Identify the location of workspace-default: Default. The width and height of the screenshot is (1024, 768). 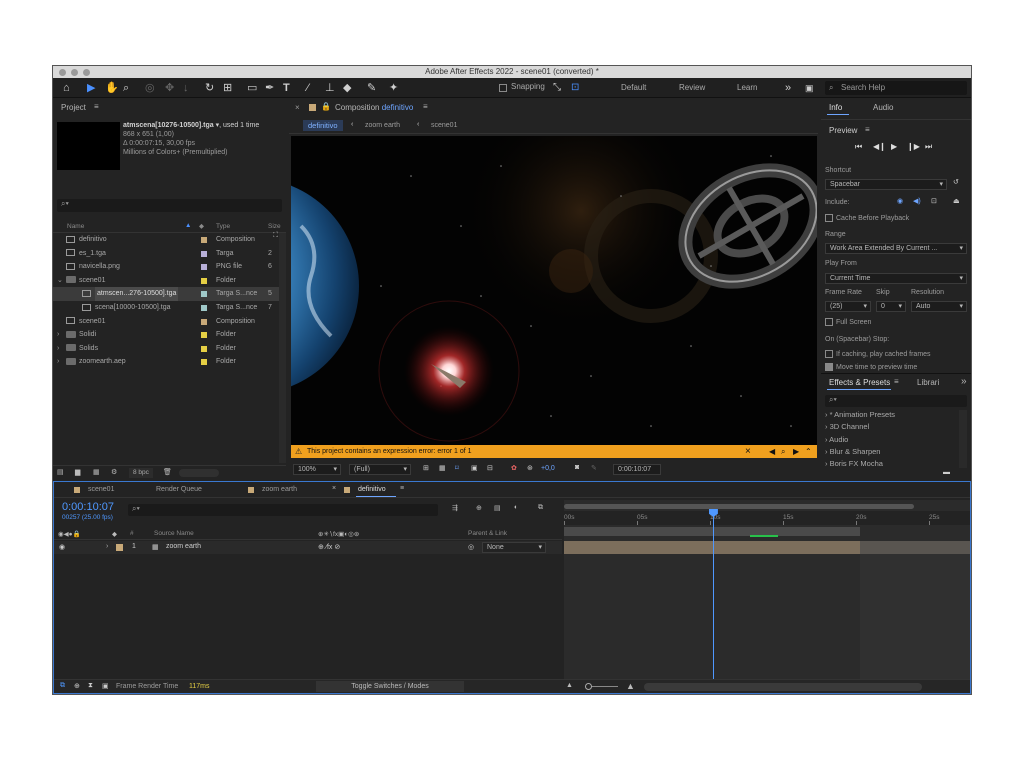
(633, 88).